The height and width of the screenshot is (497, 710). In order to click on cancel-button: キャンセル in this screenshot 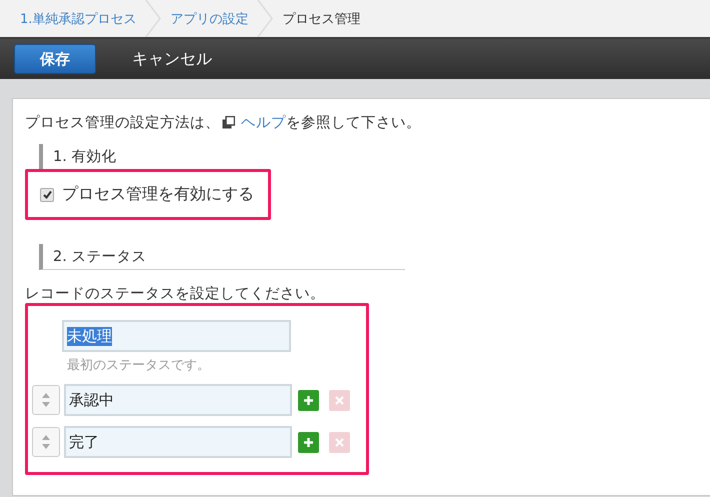, I will do `click(172, 59)`.